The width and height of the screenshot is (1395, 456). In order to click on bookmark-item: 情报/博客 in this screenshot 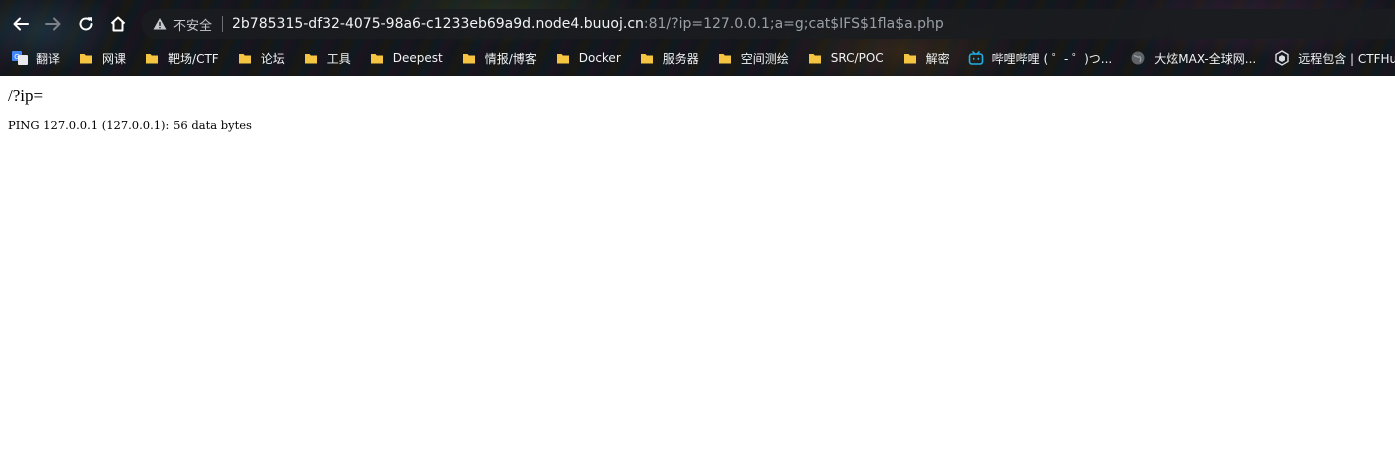, I will do `click(499, 58)`.